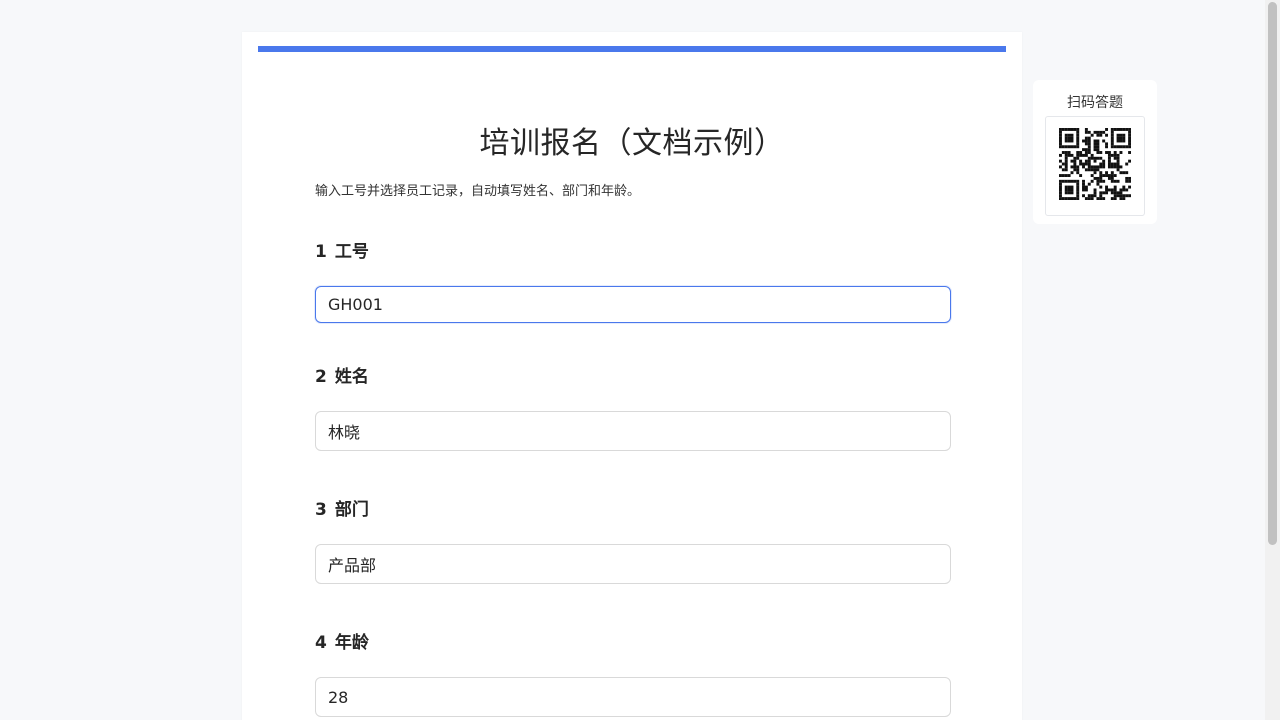 This screenshot has height=720, width=1280. I want to click on form-accent-bar, so click(632, 49).